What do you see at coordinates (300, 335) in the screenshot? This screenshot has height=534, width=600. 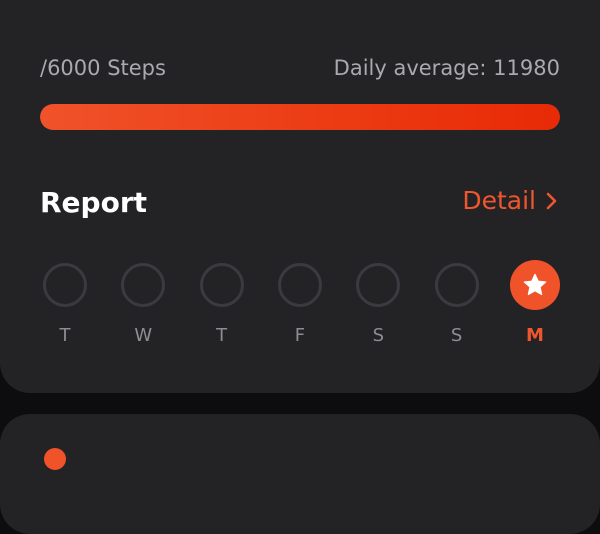 I see `day-label: F` at bounding box center [300, 335].